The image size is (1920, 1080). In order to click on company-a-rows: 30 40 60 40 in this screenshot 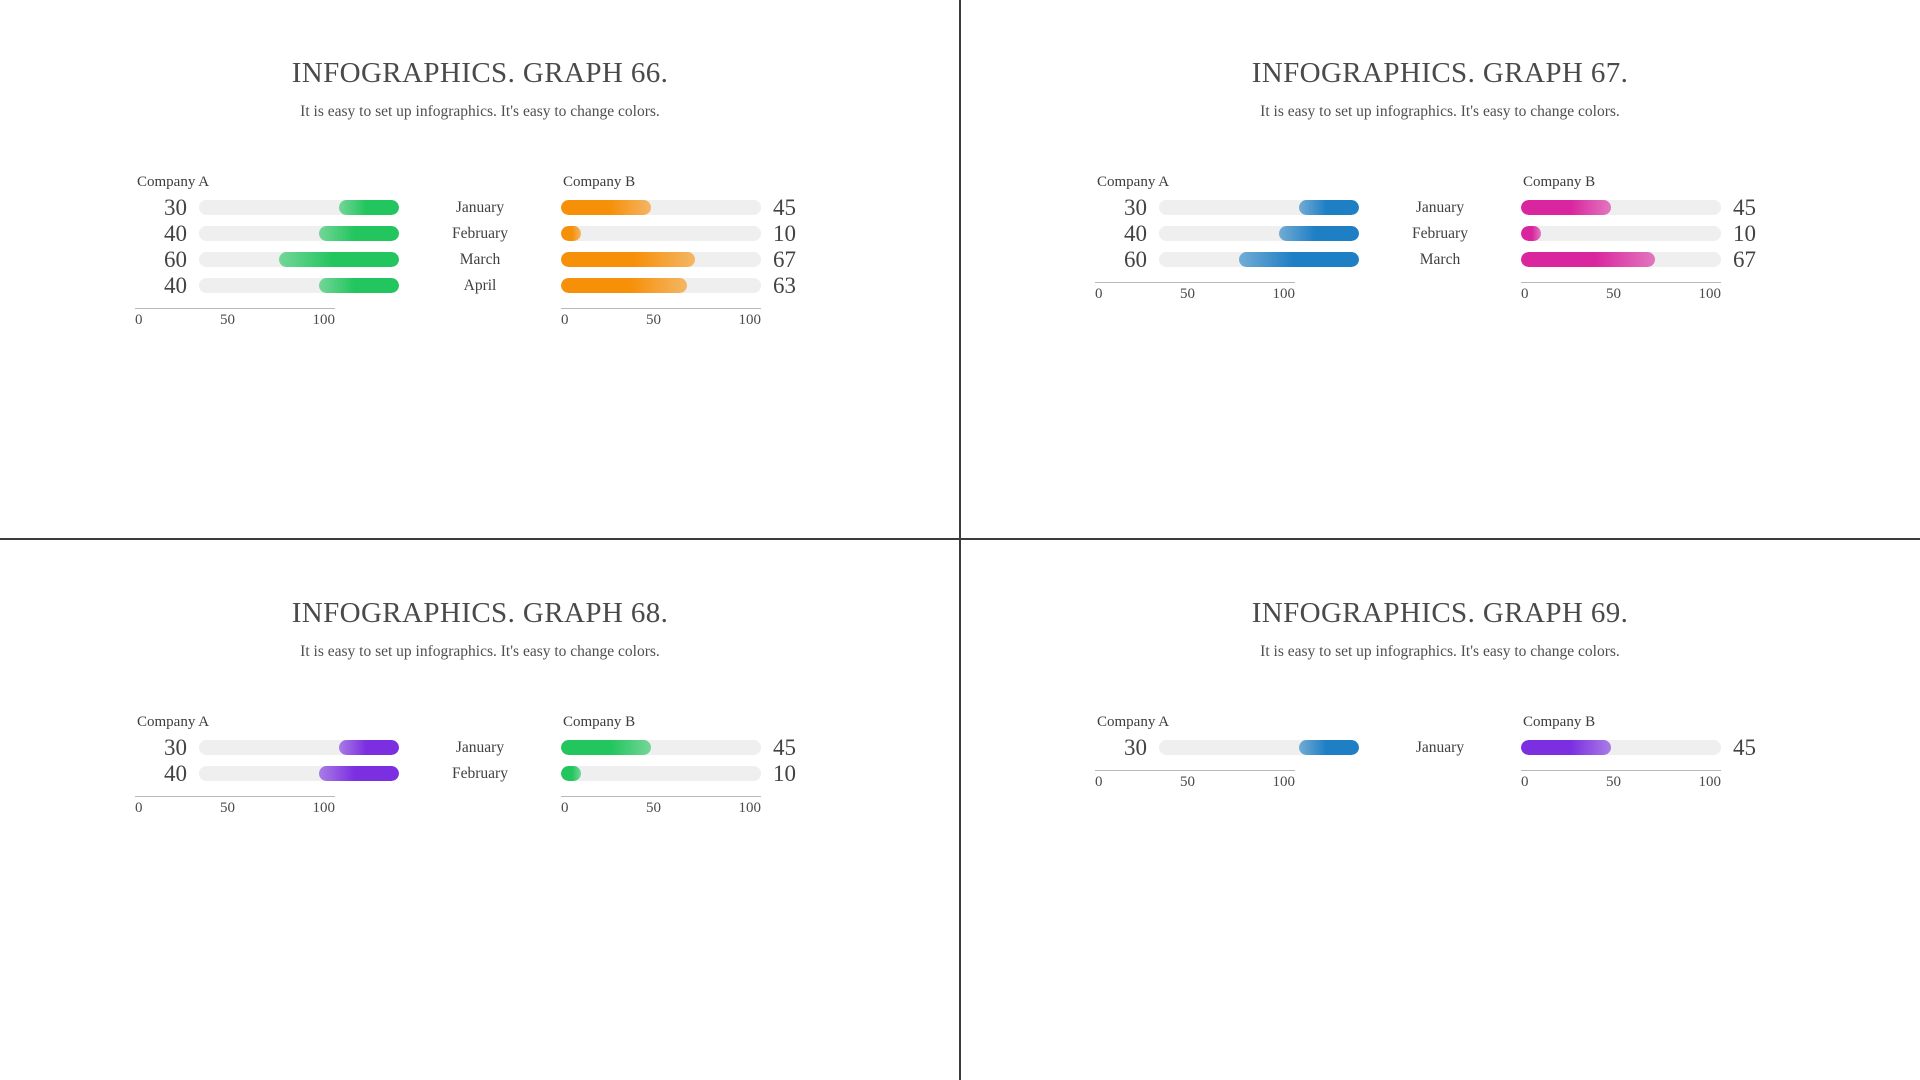, I will do `click(267, 247)`.